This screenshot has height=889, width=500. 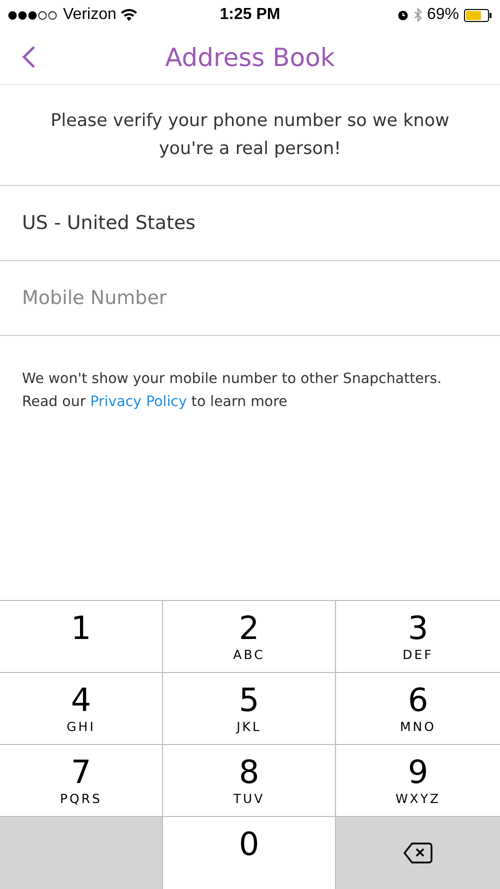 What do you see at coordinates (418, 853) in the screenshot?
I see `backspace-icon` at bounding box center [418, 853].